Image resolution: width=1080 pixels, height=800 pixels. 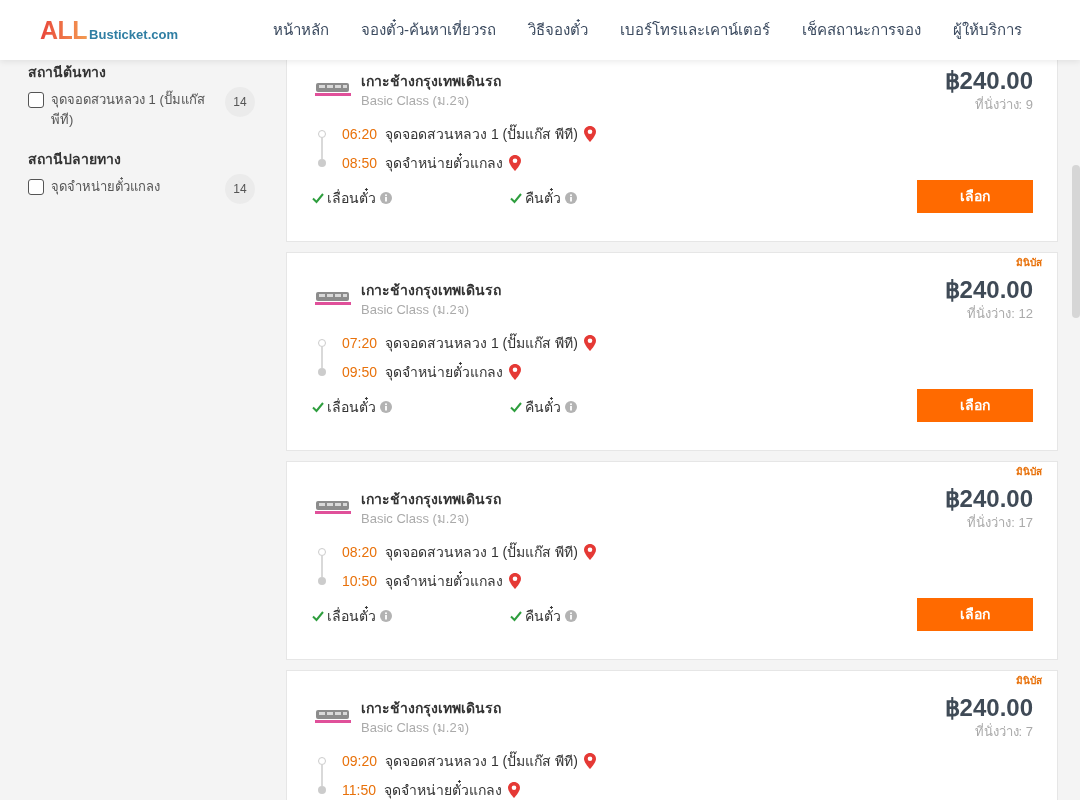 I want to click on departure-time: 09:20, so click(x=360, y=761).